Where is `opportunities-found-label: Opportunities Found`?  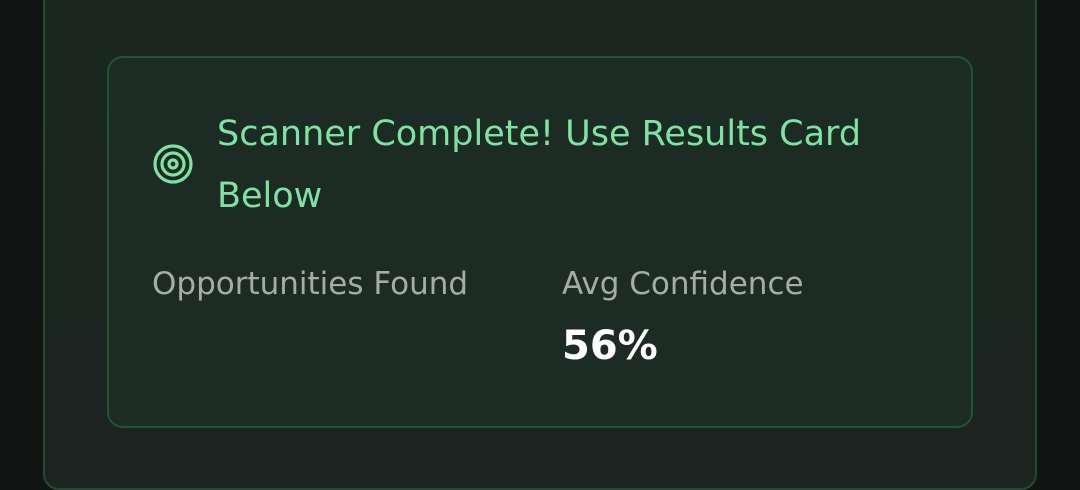 opportunities-found-label: Opportunities Found is located at coordinates (310, 284).